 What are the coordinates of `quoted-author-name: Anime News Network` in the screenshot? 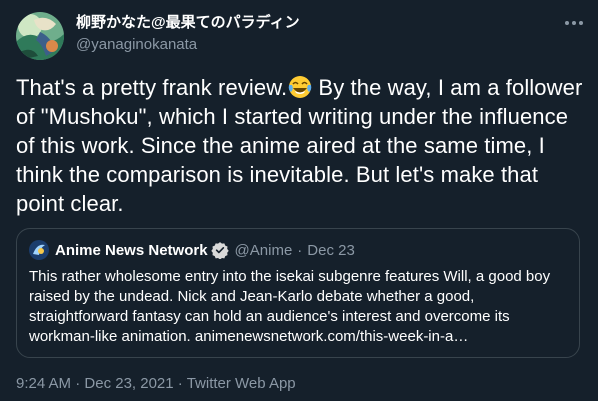 It's located at (131, 250).